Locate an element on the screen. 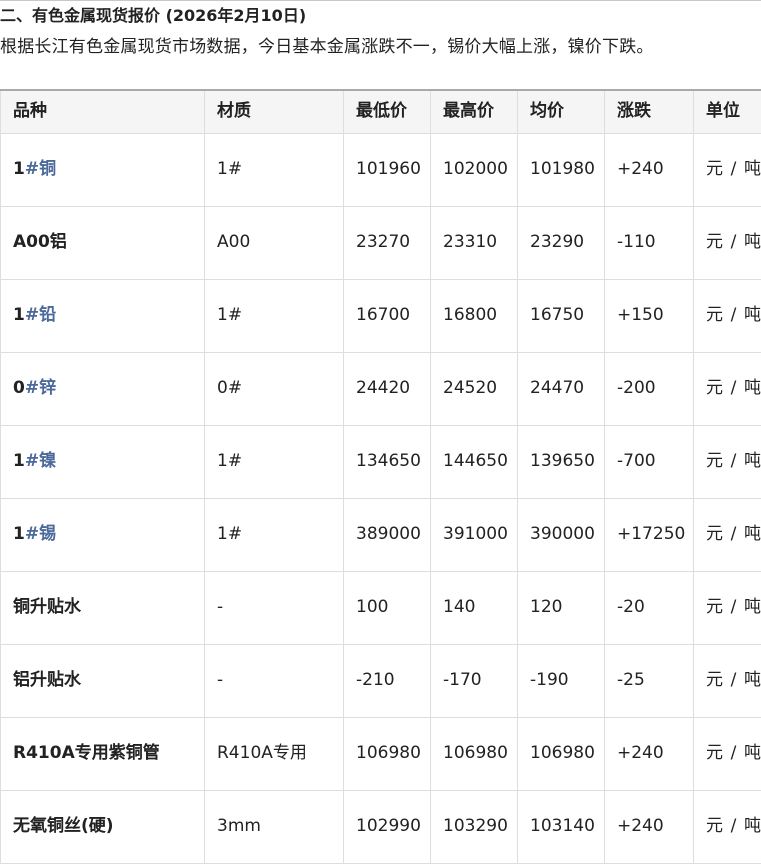  cell-low: 106980 is located at coordinates (387, 753).